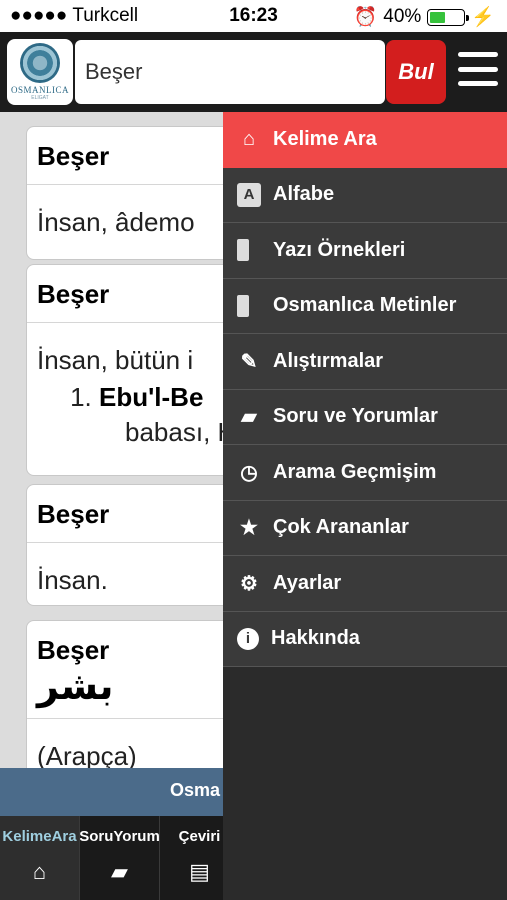  I want to click on menu-item-label: Ayarlar, so click(307, 582).